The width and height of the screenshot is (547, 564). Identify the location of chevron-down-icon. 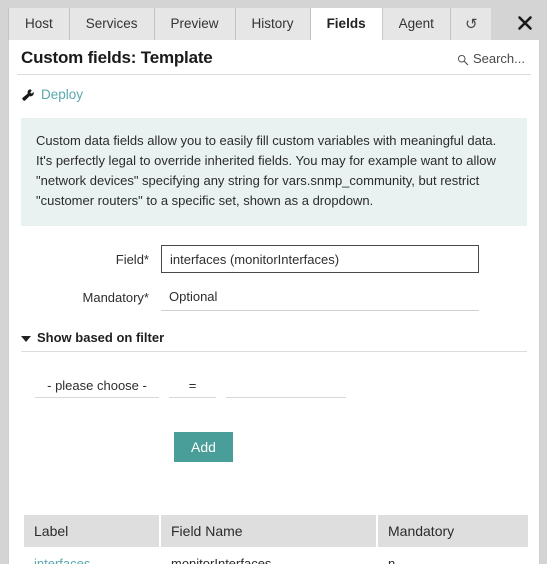
(26, 338).